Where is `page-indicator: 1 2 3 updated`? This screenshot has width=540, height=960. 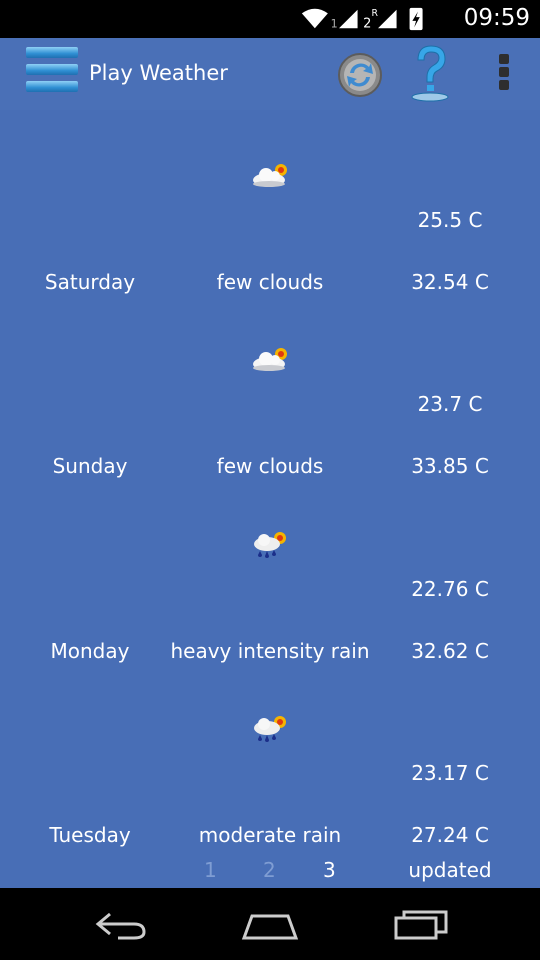 page-indicator: 1 2 3 updated is located at coordinates (270, 873).